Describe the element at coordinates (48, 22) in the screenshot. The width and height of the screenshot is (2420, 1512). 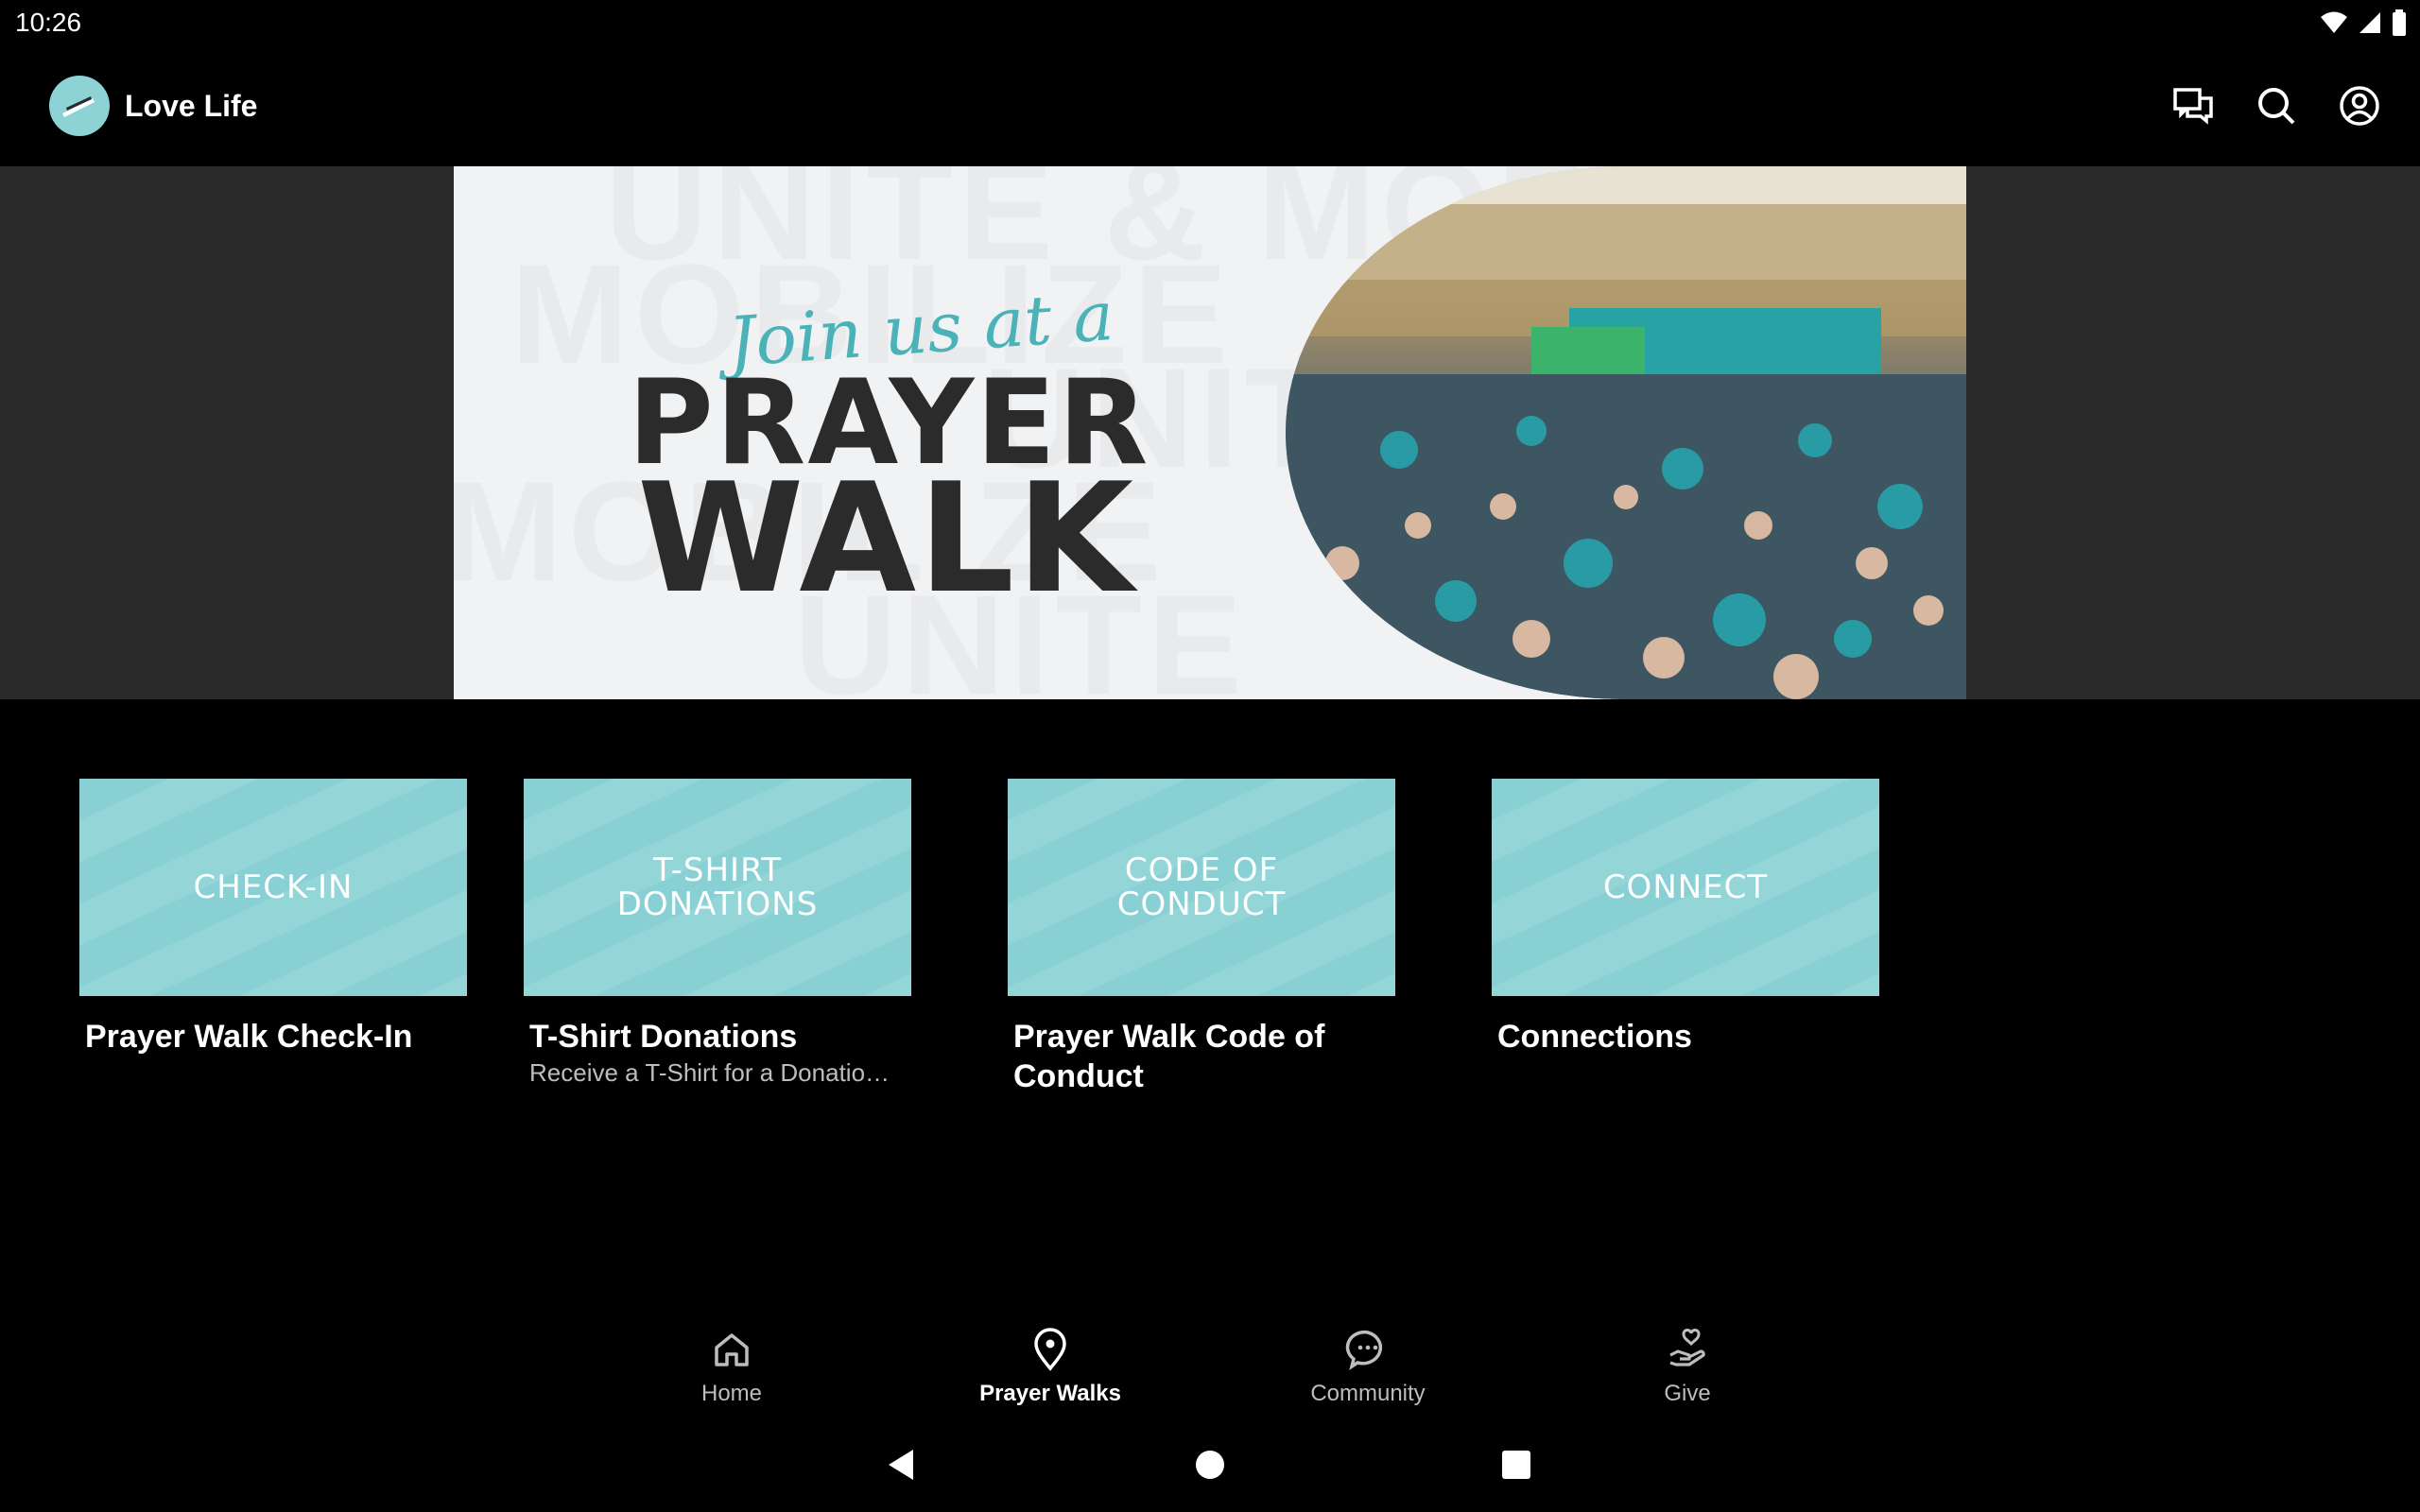
I see `status-time: 10:26` at that location.